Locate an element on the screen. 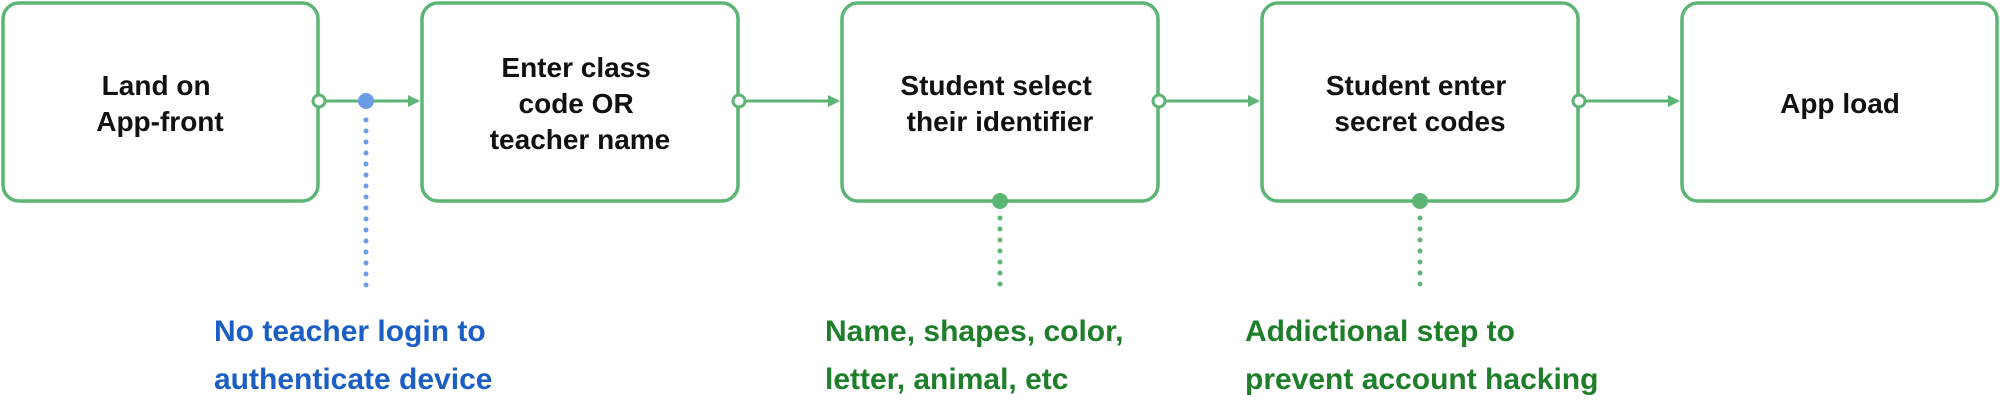 The image size is (2000, 402). step-4-line-1: Student enter is located at coordinates (1416, 85).